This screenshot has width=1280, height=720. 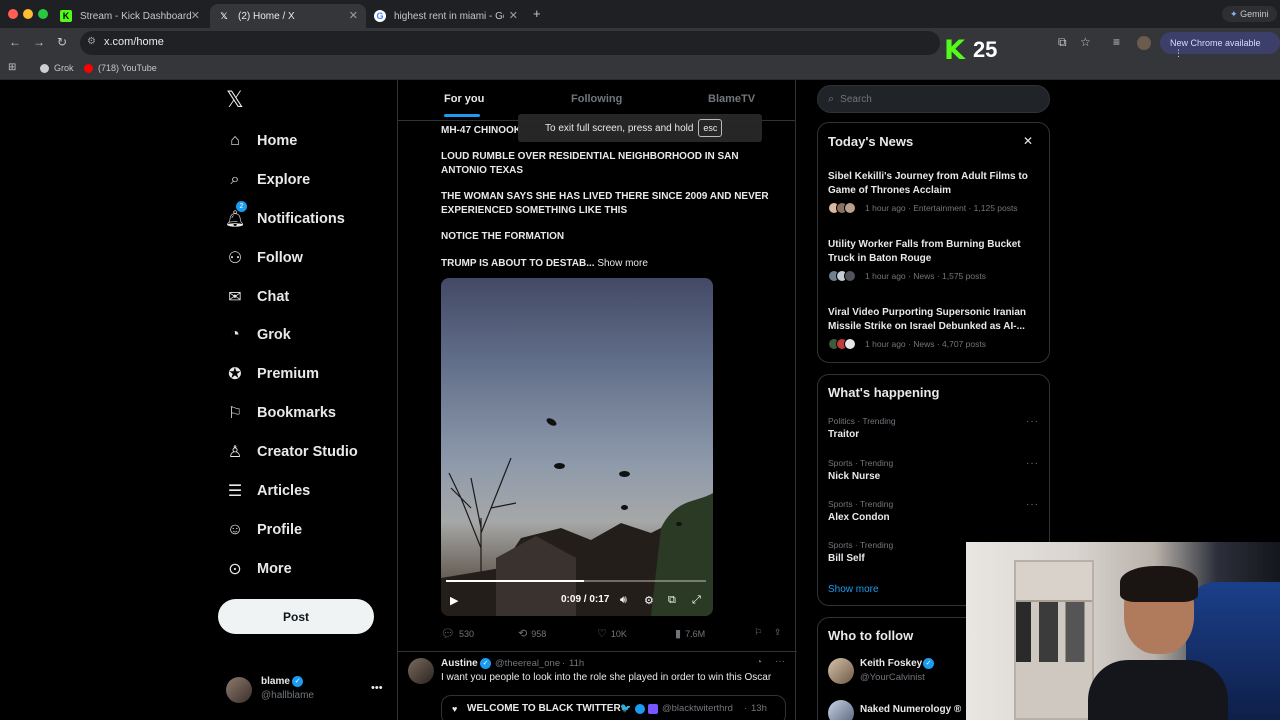 What do you see at coordinates (690, 633) in the screenshot?
I see `views-button: ▮ 7.6M` at bounding box center [690, 633].